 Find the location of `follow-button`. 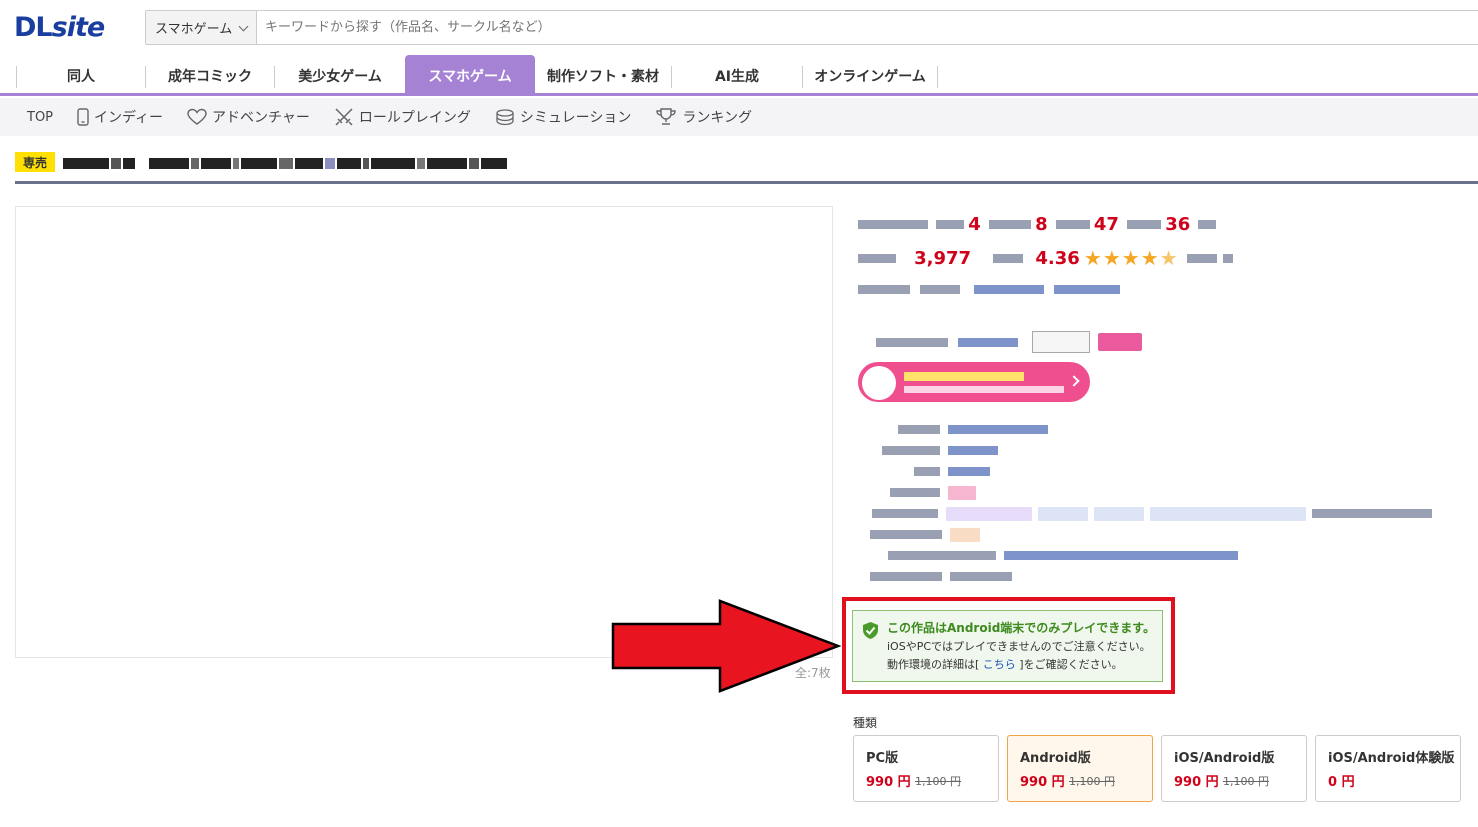

follow-button is located at coordinates (1061, 342).